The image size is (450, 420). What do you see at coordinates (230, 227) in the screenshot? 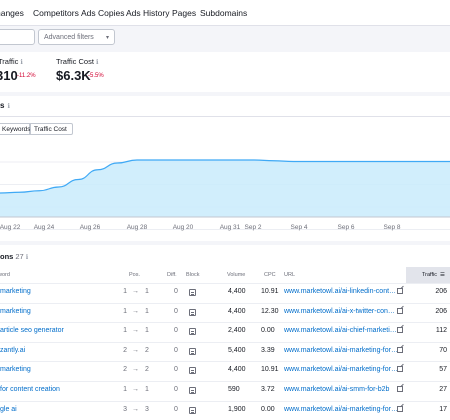
I see `x-tick-label: Aug 31` at bounding box center [230, 227].